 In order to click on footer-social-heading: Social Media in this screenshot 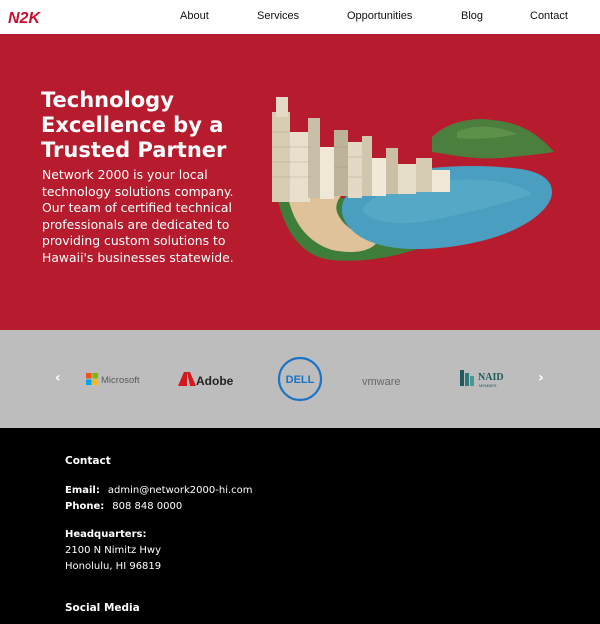, I will do `click(102, 608)`.